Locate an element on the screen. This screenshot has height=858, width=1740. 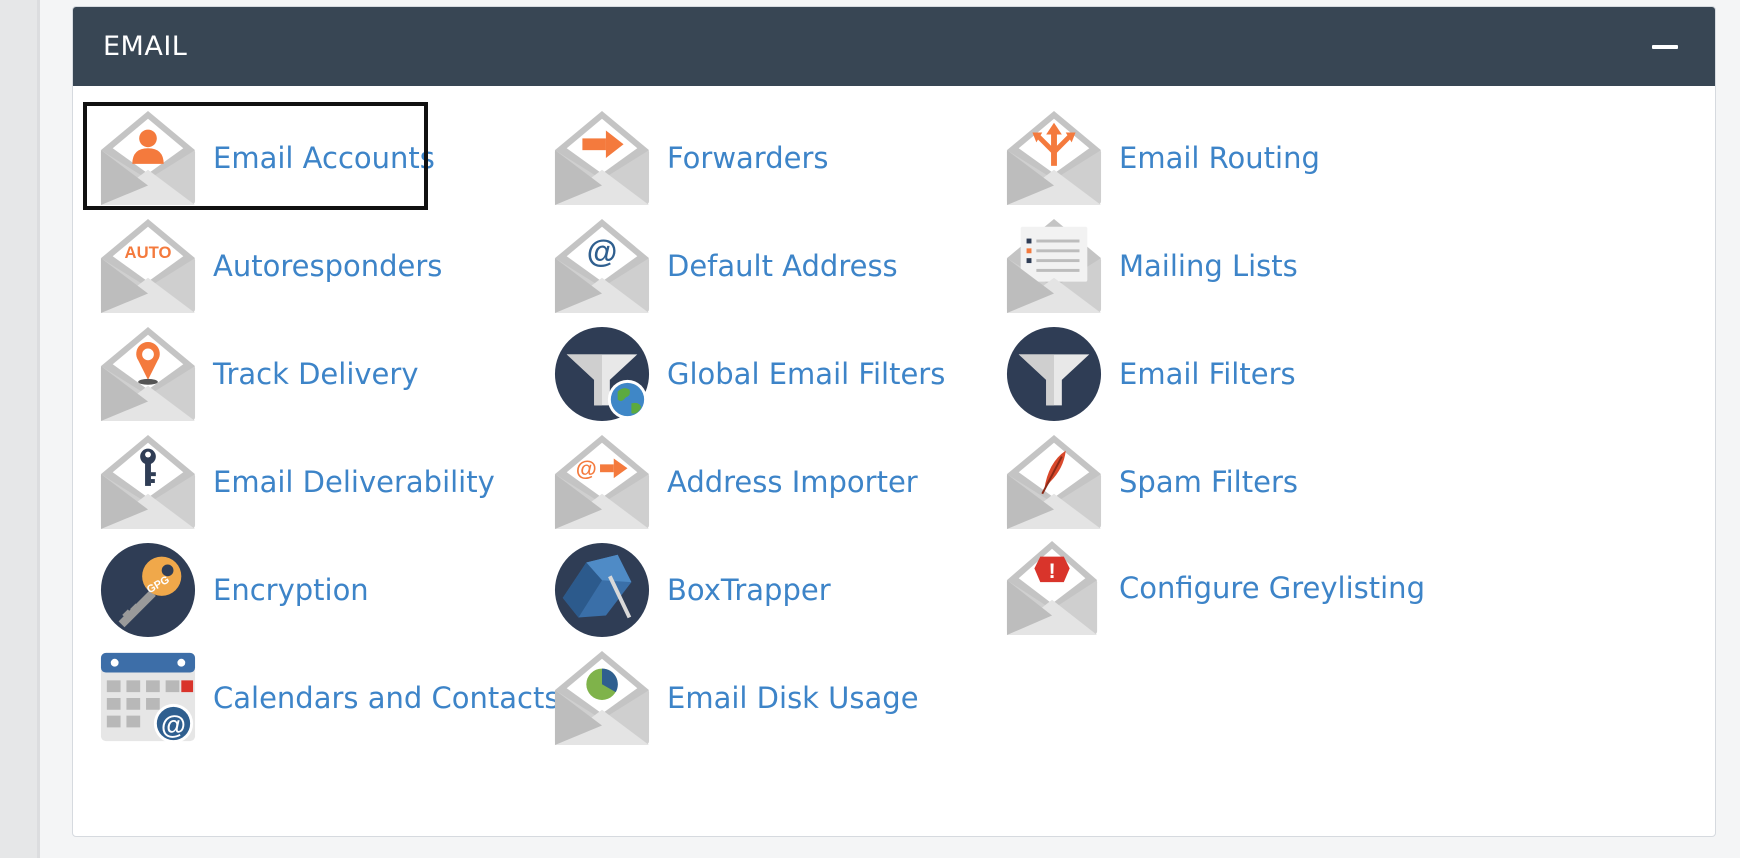
item-boxtrapper: BoxTrapper is located at coordinates (692, 590).